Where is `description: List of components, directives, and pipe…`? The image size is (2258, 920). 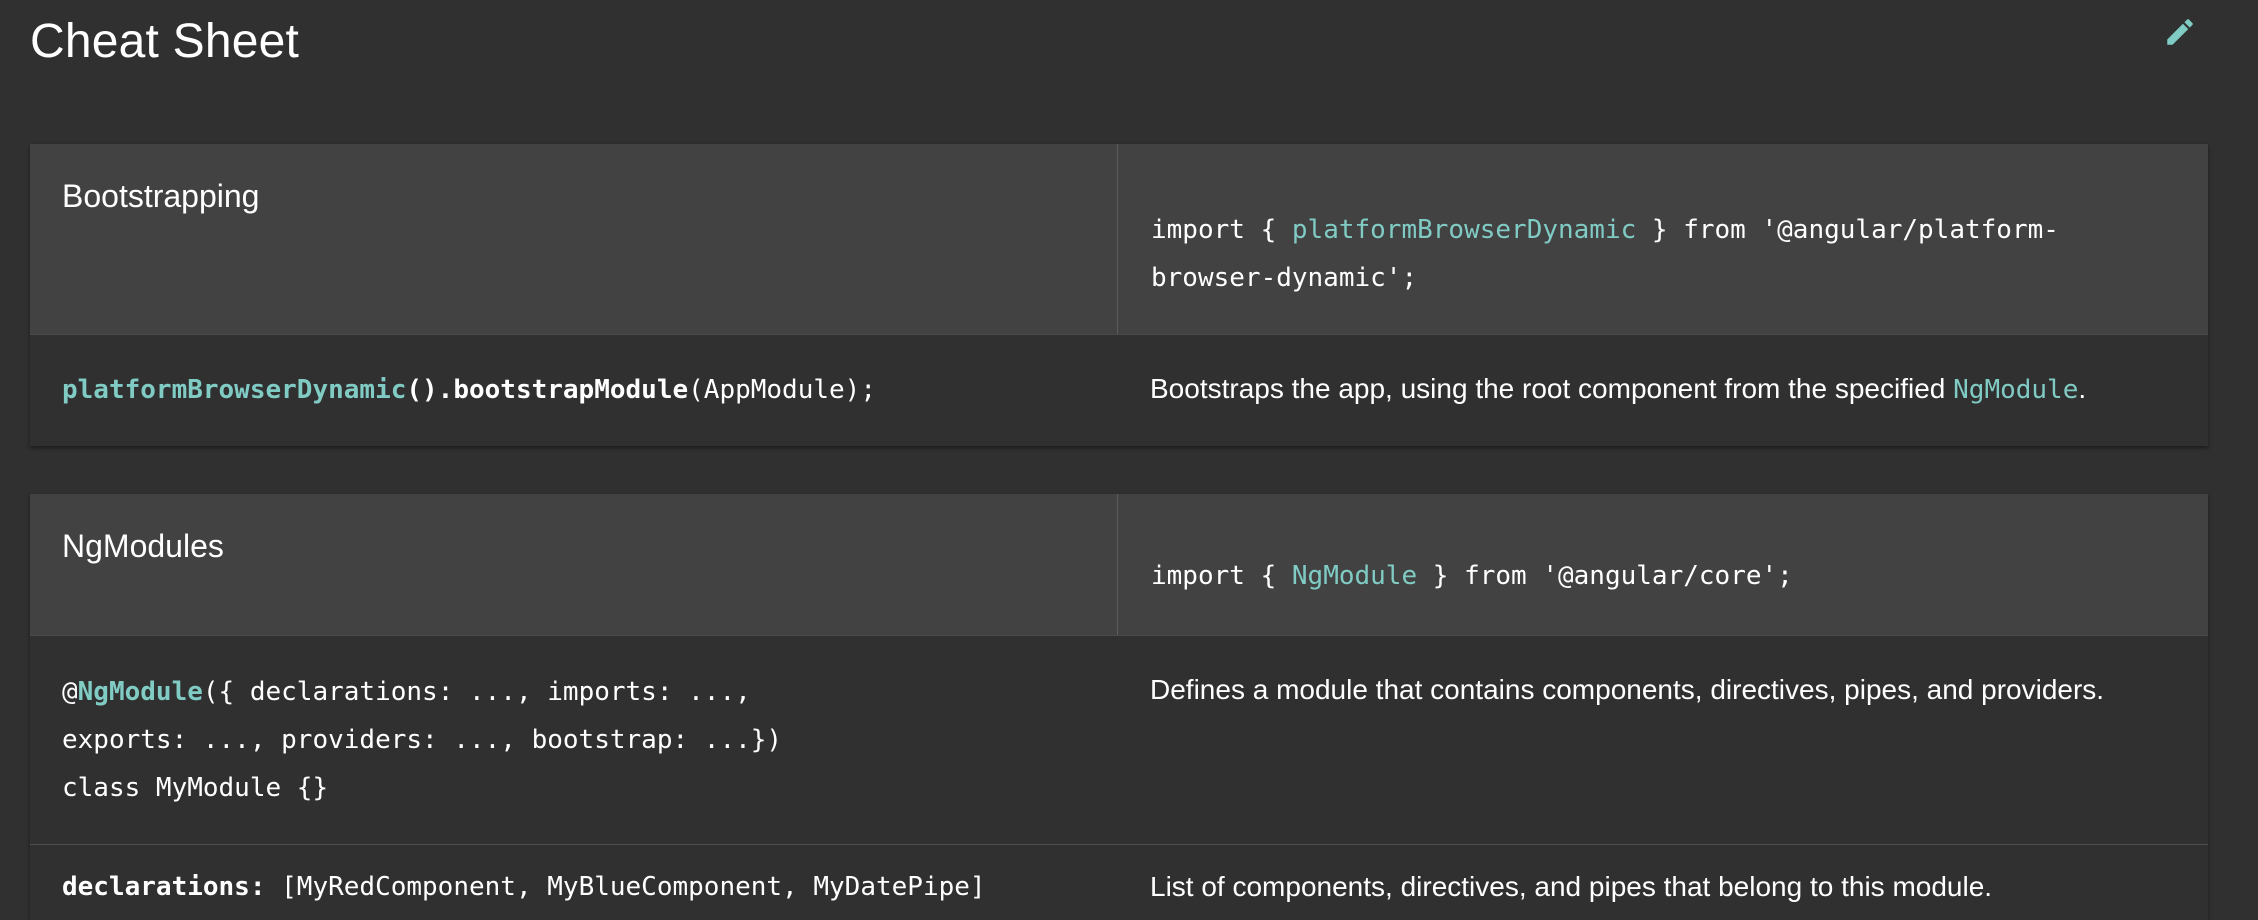 description: List of components, directives, and pipe… is located at coordinates (1571, 886).